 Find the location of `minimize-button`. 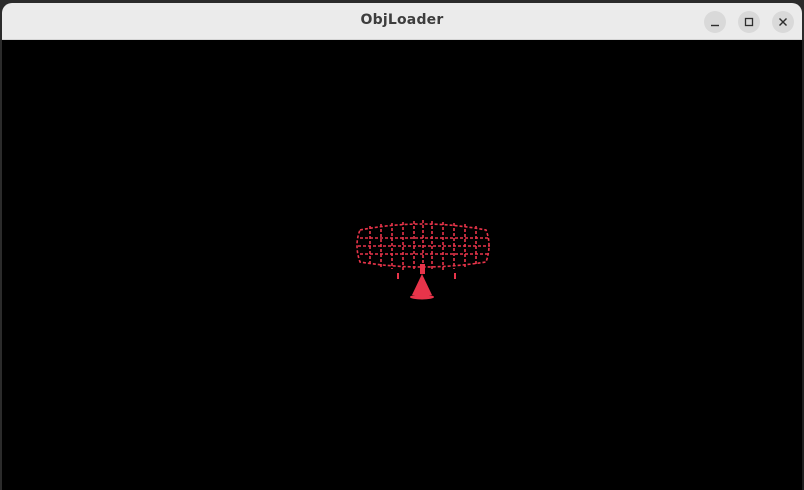

minimize-button is located at coordinates (715, 22).